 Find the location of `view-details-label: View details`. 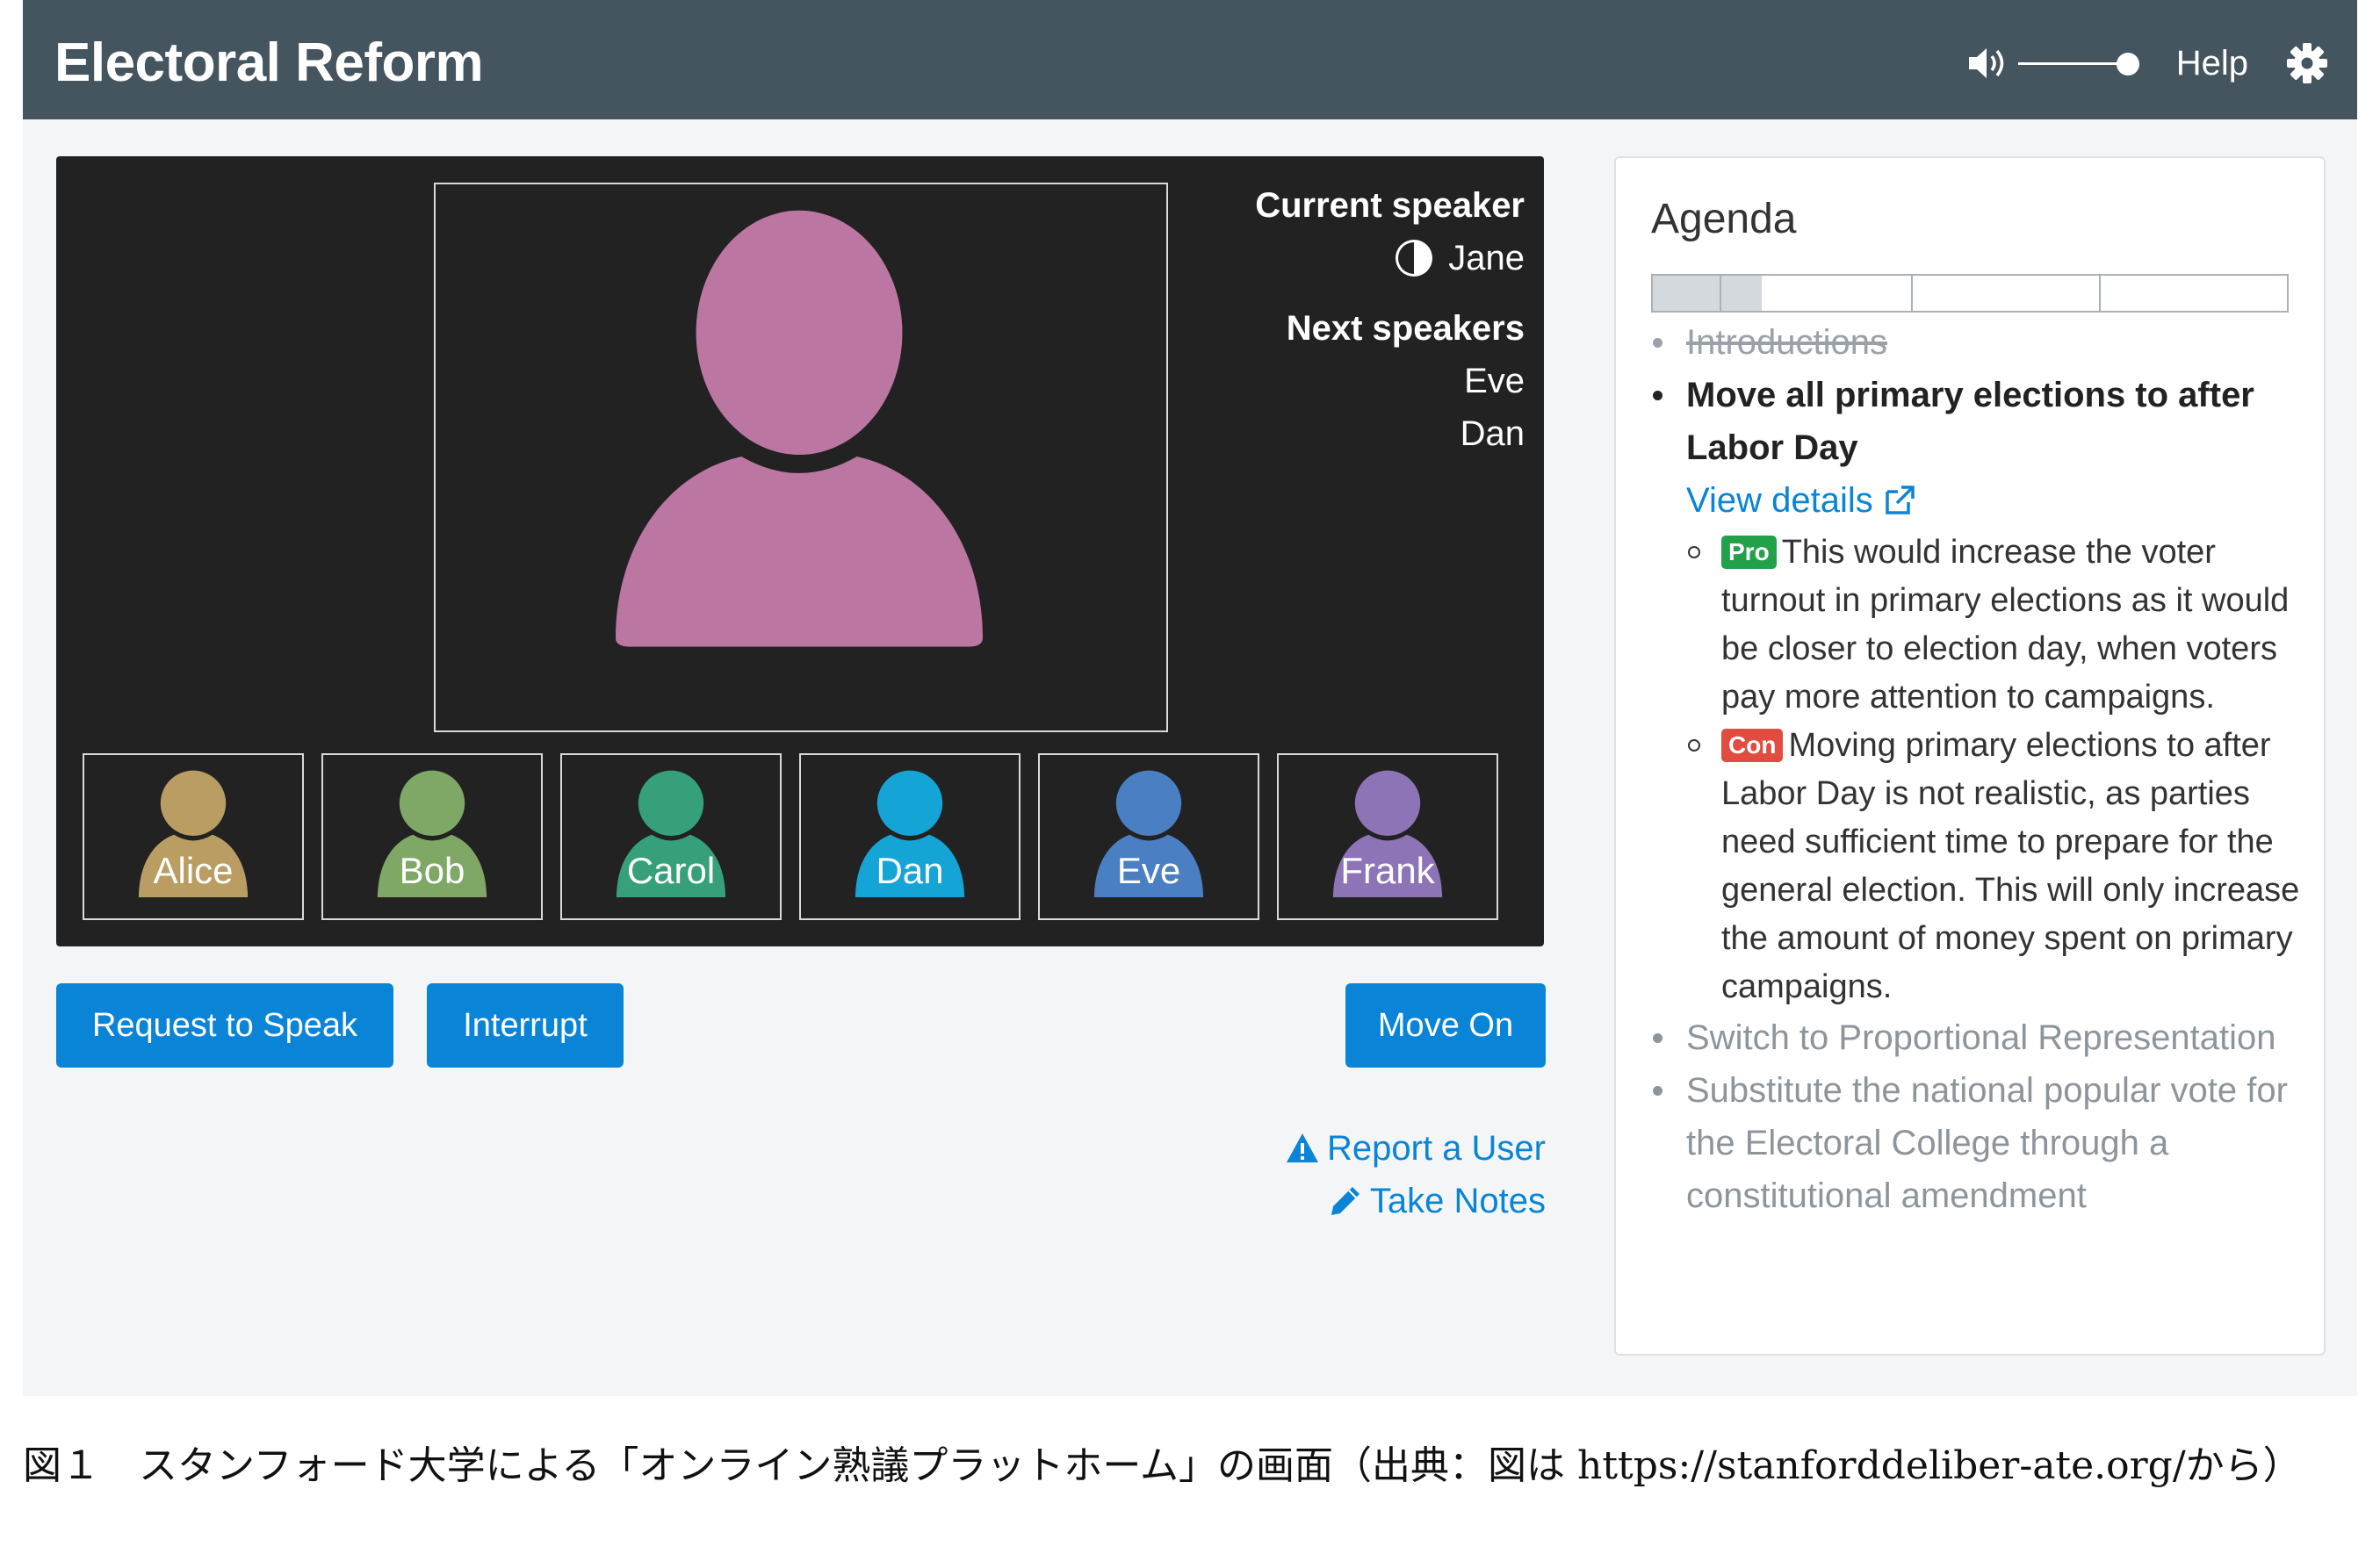

view-details-label: View details is located at coordinates (1779, 500).